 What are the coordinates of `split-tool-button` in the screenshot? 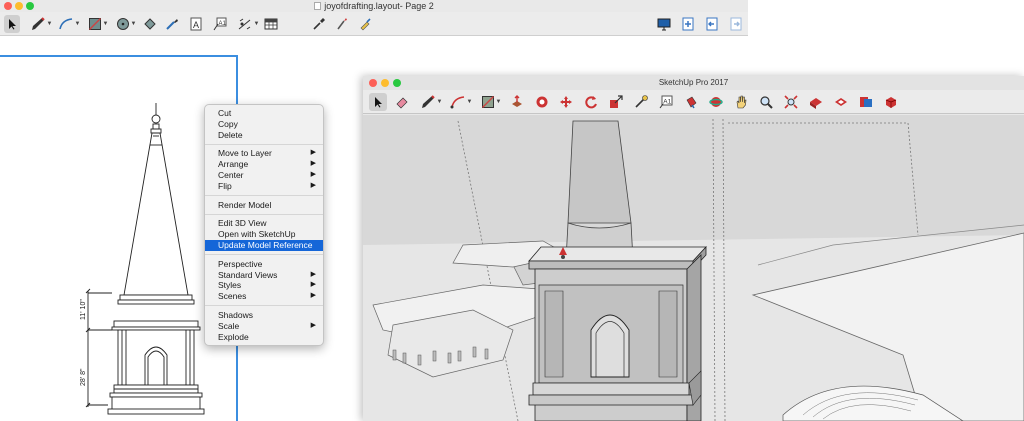 It's located at (342, 24).